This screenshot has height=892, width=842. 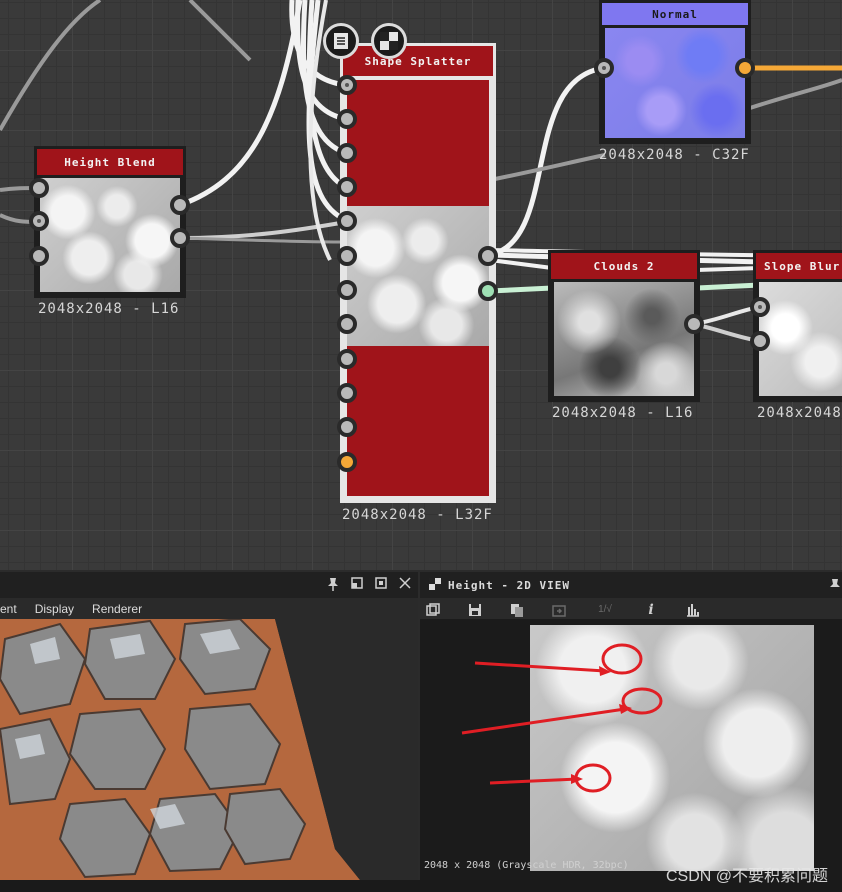 What do you see at coordinates (651, 610) in the screenshot?
I see `info-icon: i` at bounding box center [651, 610].